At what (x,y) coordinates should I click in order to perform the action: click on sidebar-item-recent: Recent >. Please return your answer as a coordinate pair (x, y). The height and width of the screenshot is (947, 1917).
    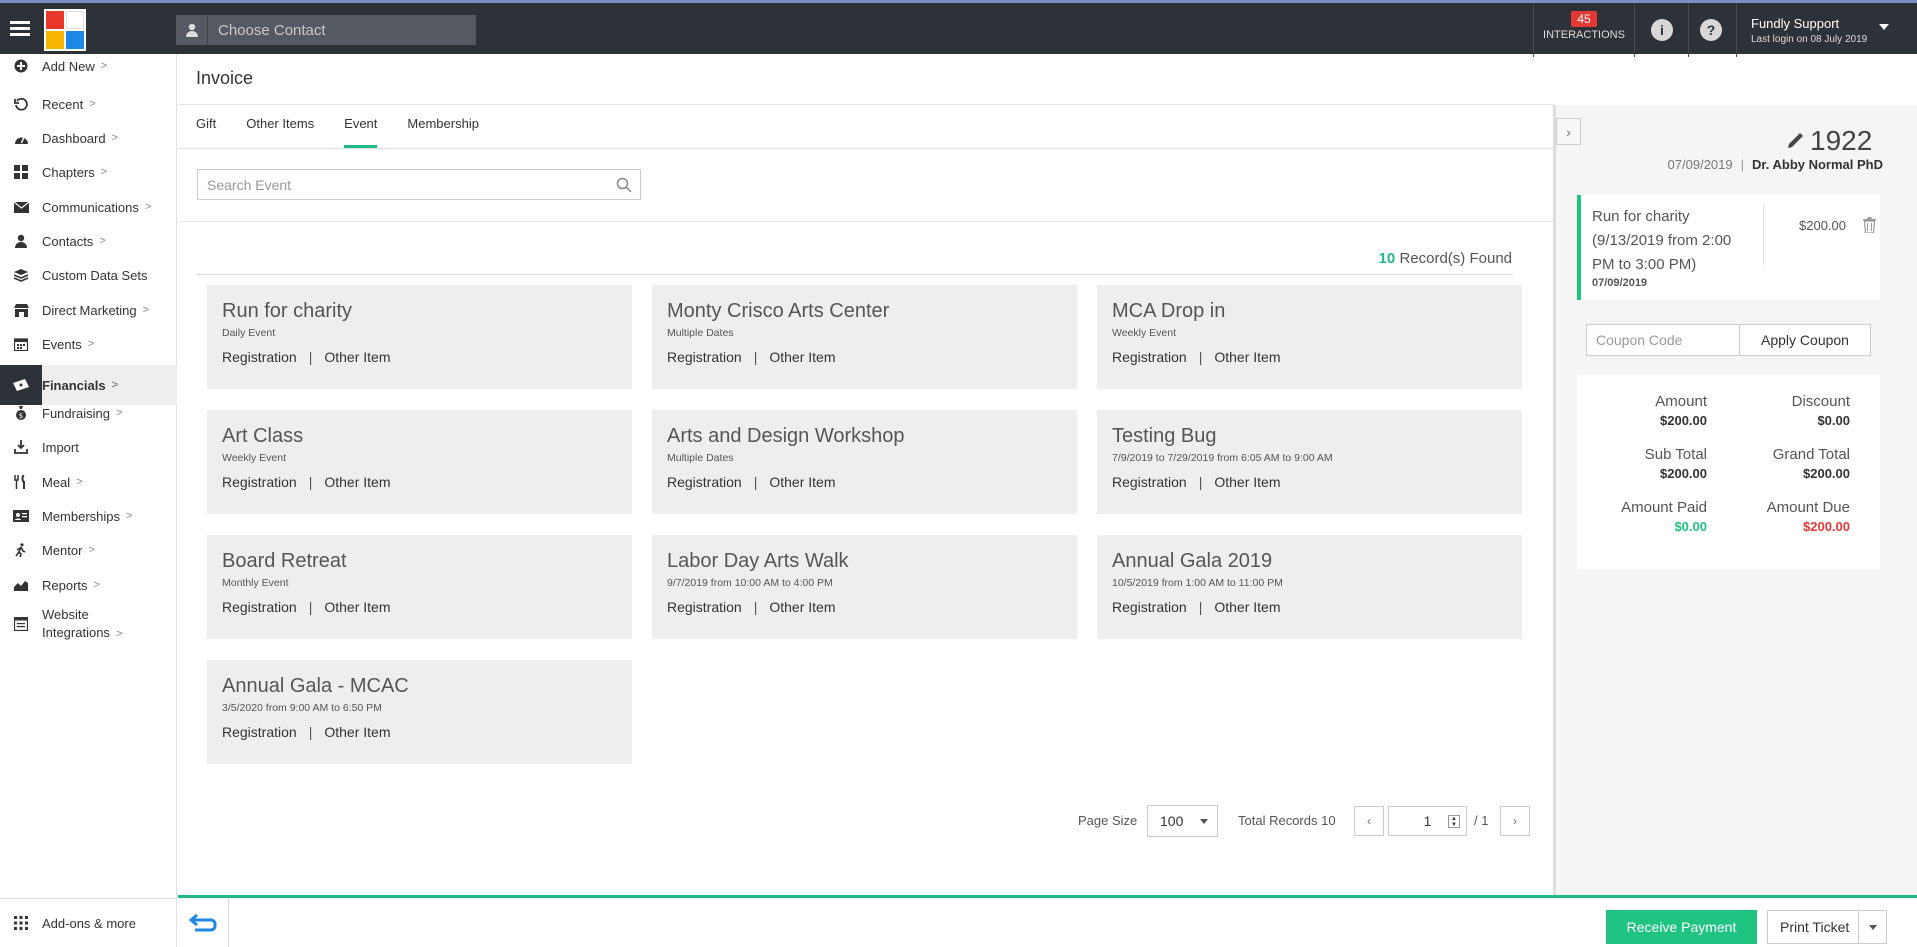
    Looking at the image, I should click on (88, 104).